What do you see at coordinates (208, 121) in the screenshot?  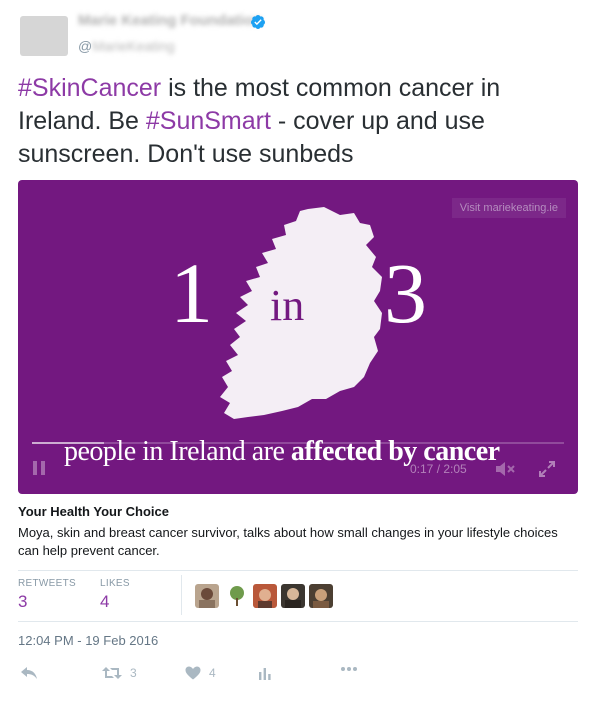 I see `hashtag-sunsmart: #SunSmart` at bounding box center [208, 121].